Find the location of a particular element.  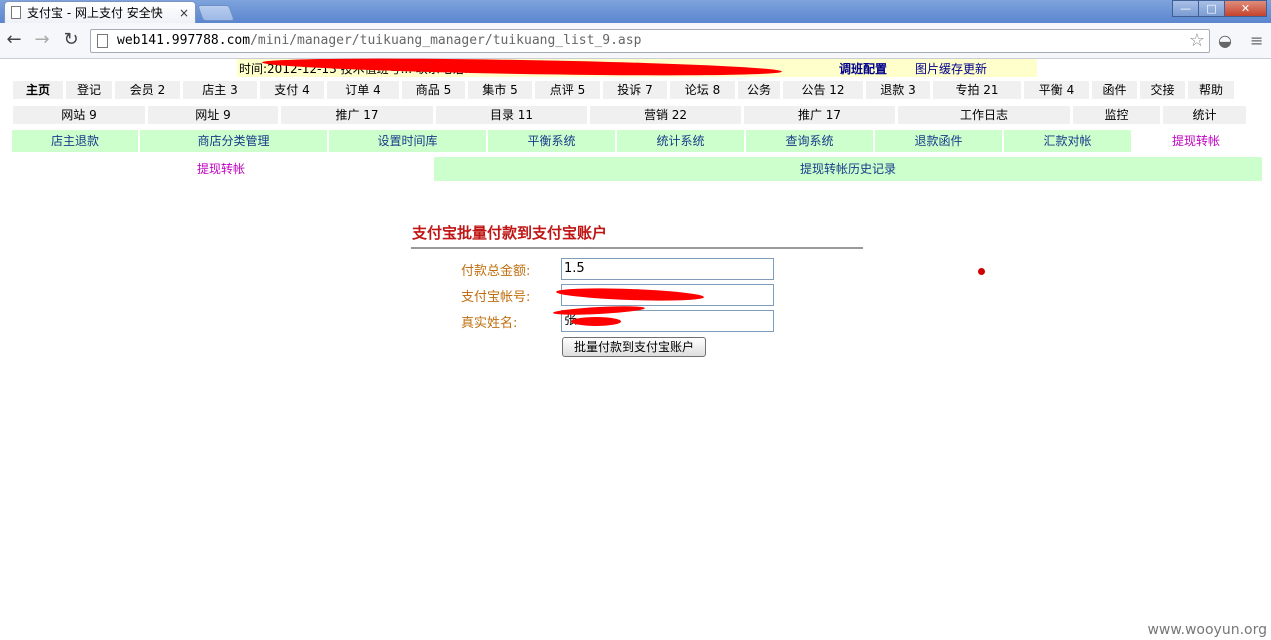

config-link: 调班配置 is located at coordinates (863, 68).